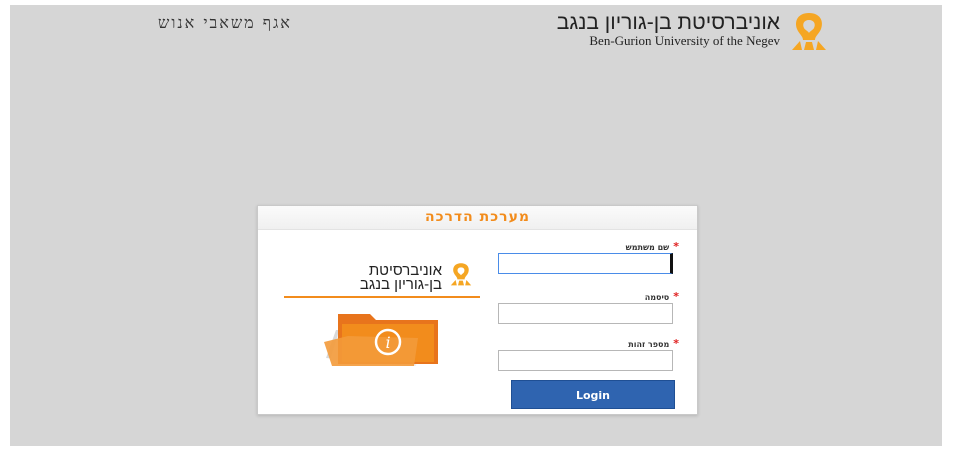  I want to click on username-label-text: שם משתמש, so click(647, 247).